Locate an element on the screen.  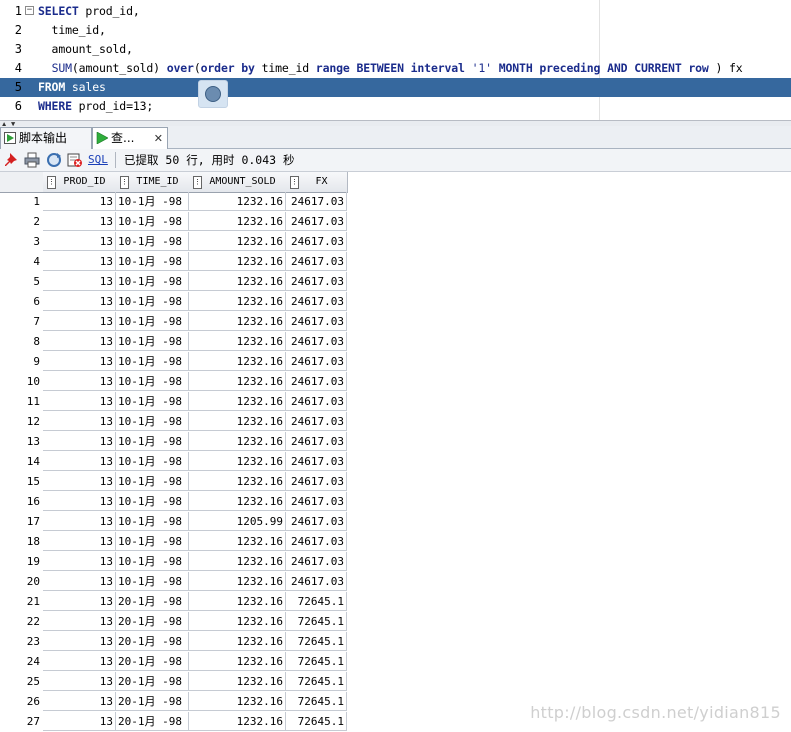
table-row: 26 13 20-1月 -98 1232.16 72645.1 is located at coordinates (174, 702).